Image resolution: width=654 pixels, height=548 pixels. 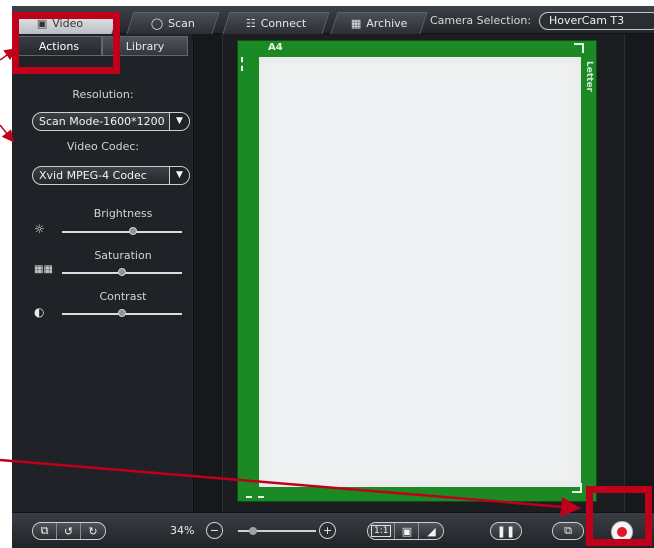 What do you see at coordinates (596, 21) in the screenshot?
I see `camera-select: HoverCam T3` at bounding box center [596, 21].